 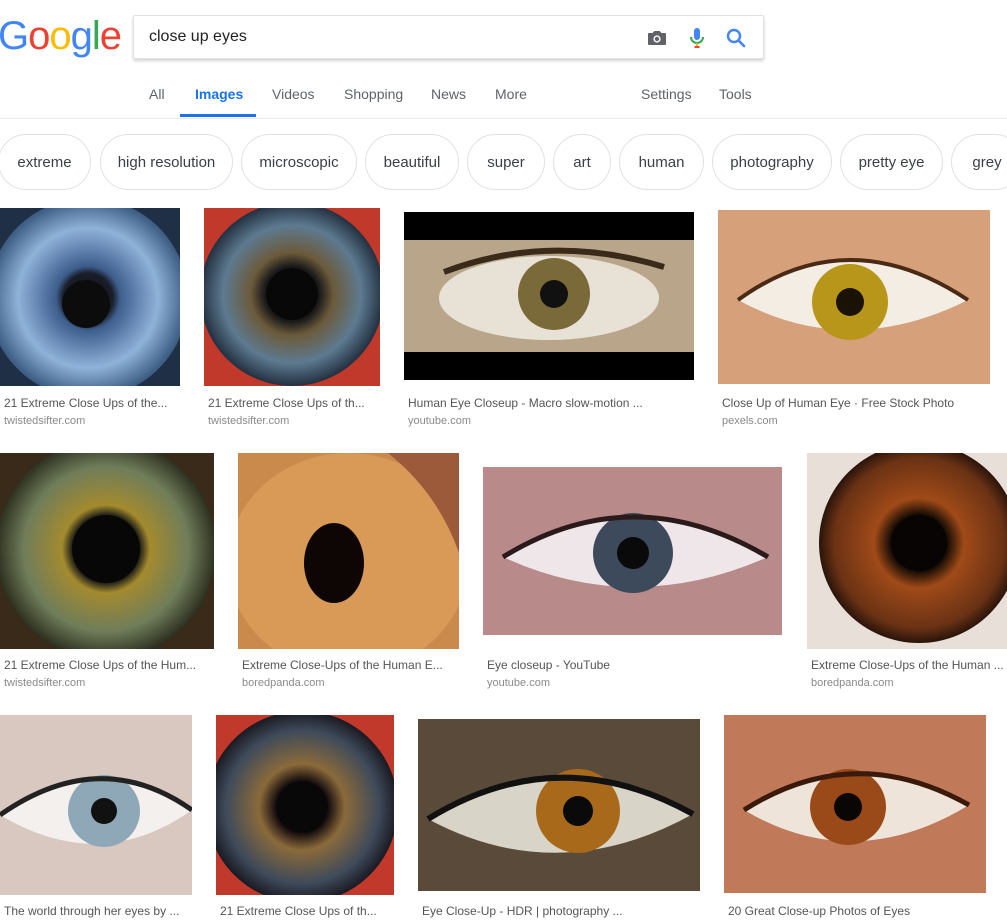 I want to click on logo-letter: g, so click(x=81, y=36).